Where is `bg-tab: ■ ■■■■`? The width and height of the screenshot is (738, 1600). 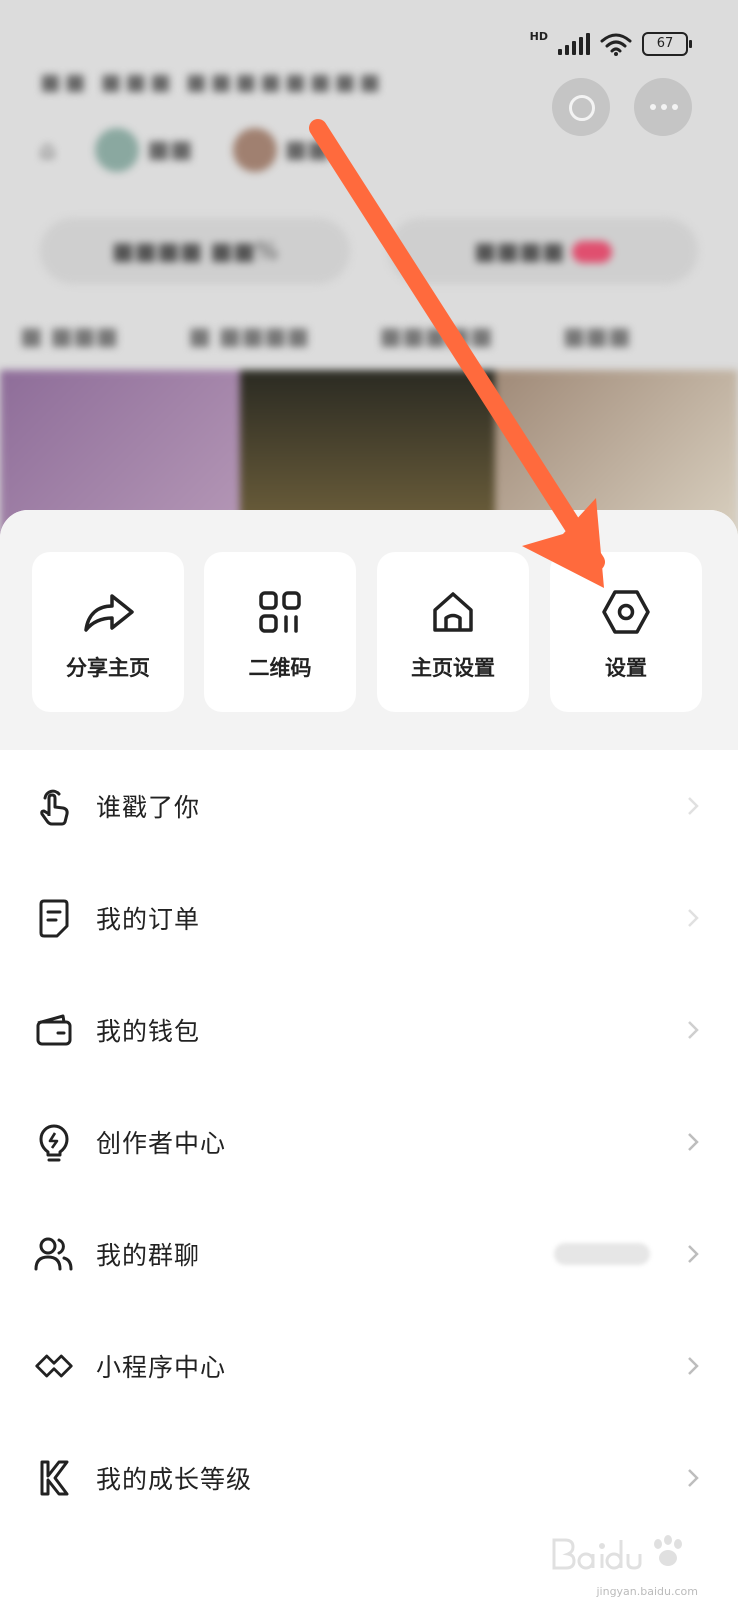 bg-tab: ■ ■■■■ is located at coordinates (249, 336).